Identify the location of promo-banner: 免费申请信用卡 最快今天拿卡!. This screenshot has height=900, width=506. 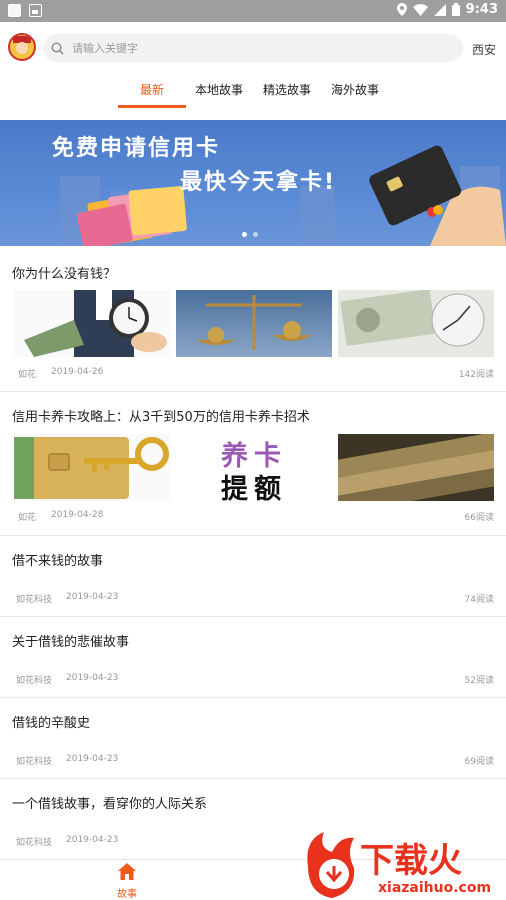
(253, 183).